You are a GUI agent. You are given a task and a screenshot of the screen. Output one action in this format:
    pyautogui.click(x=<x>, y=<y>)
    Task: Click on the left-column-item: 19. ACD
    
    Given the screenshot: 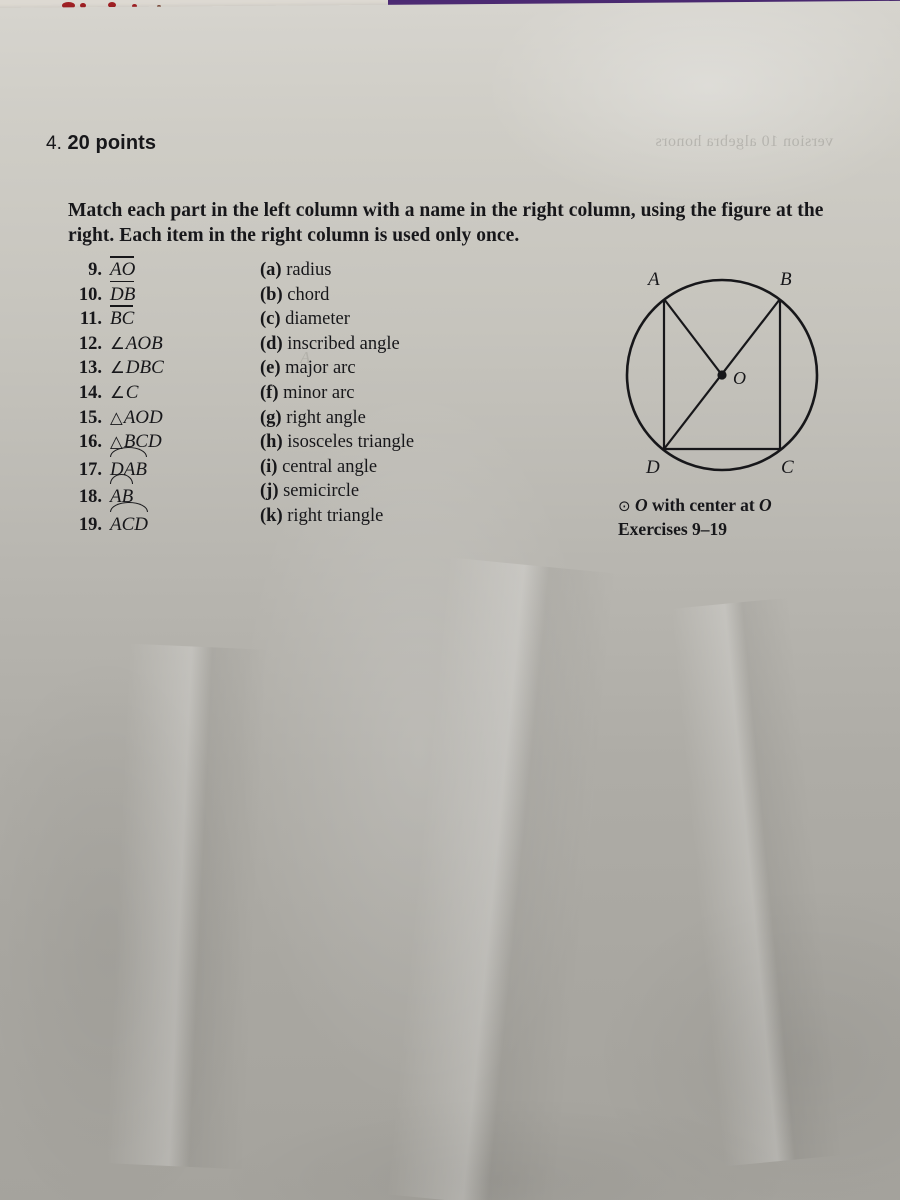 What is the action you would take?
    pyautogui.click(x=154, y=520)
    